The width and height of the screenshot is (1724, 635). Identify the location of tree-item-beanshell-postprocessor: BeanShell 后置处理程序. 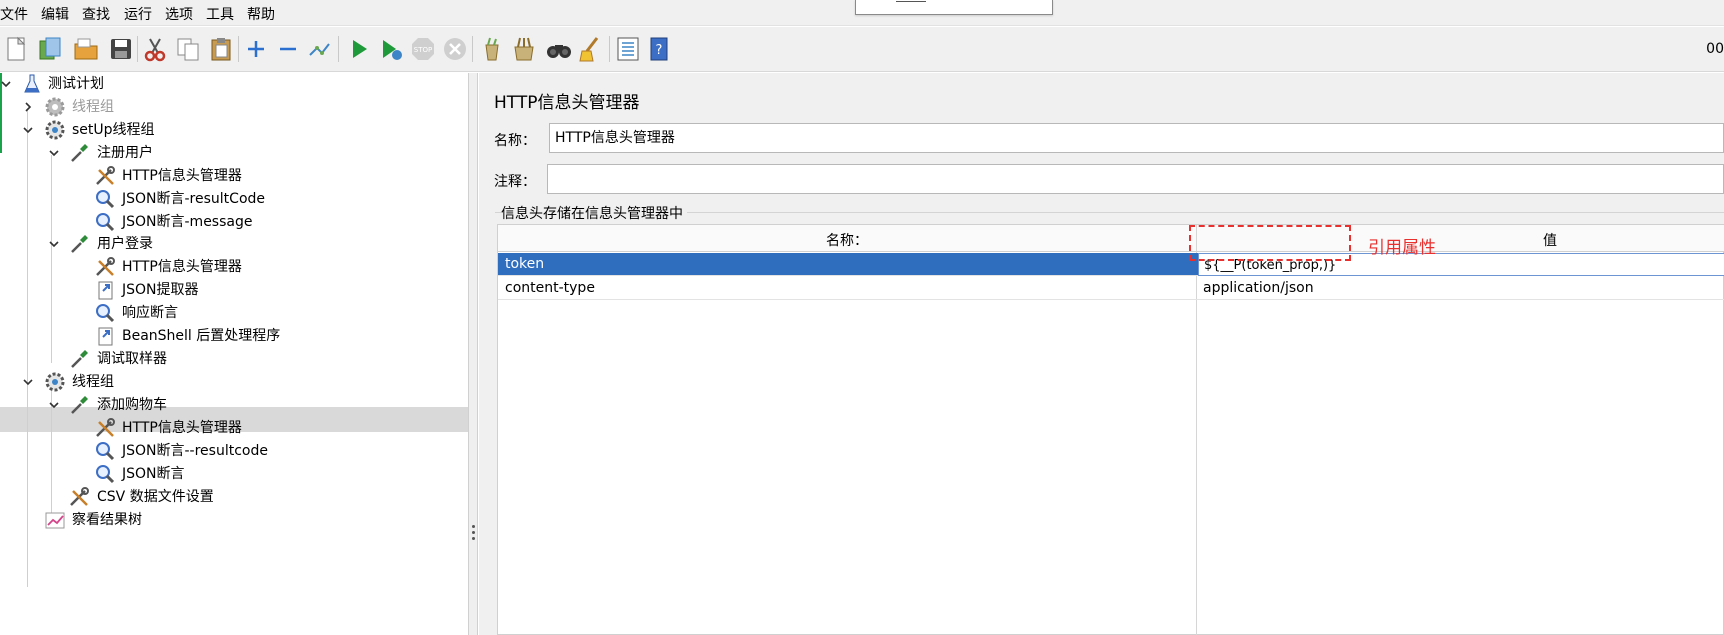
(230, 336).